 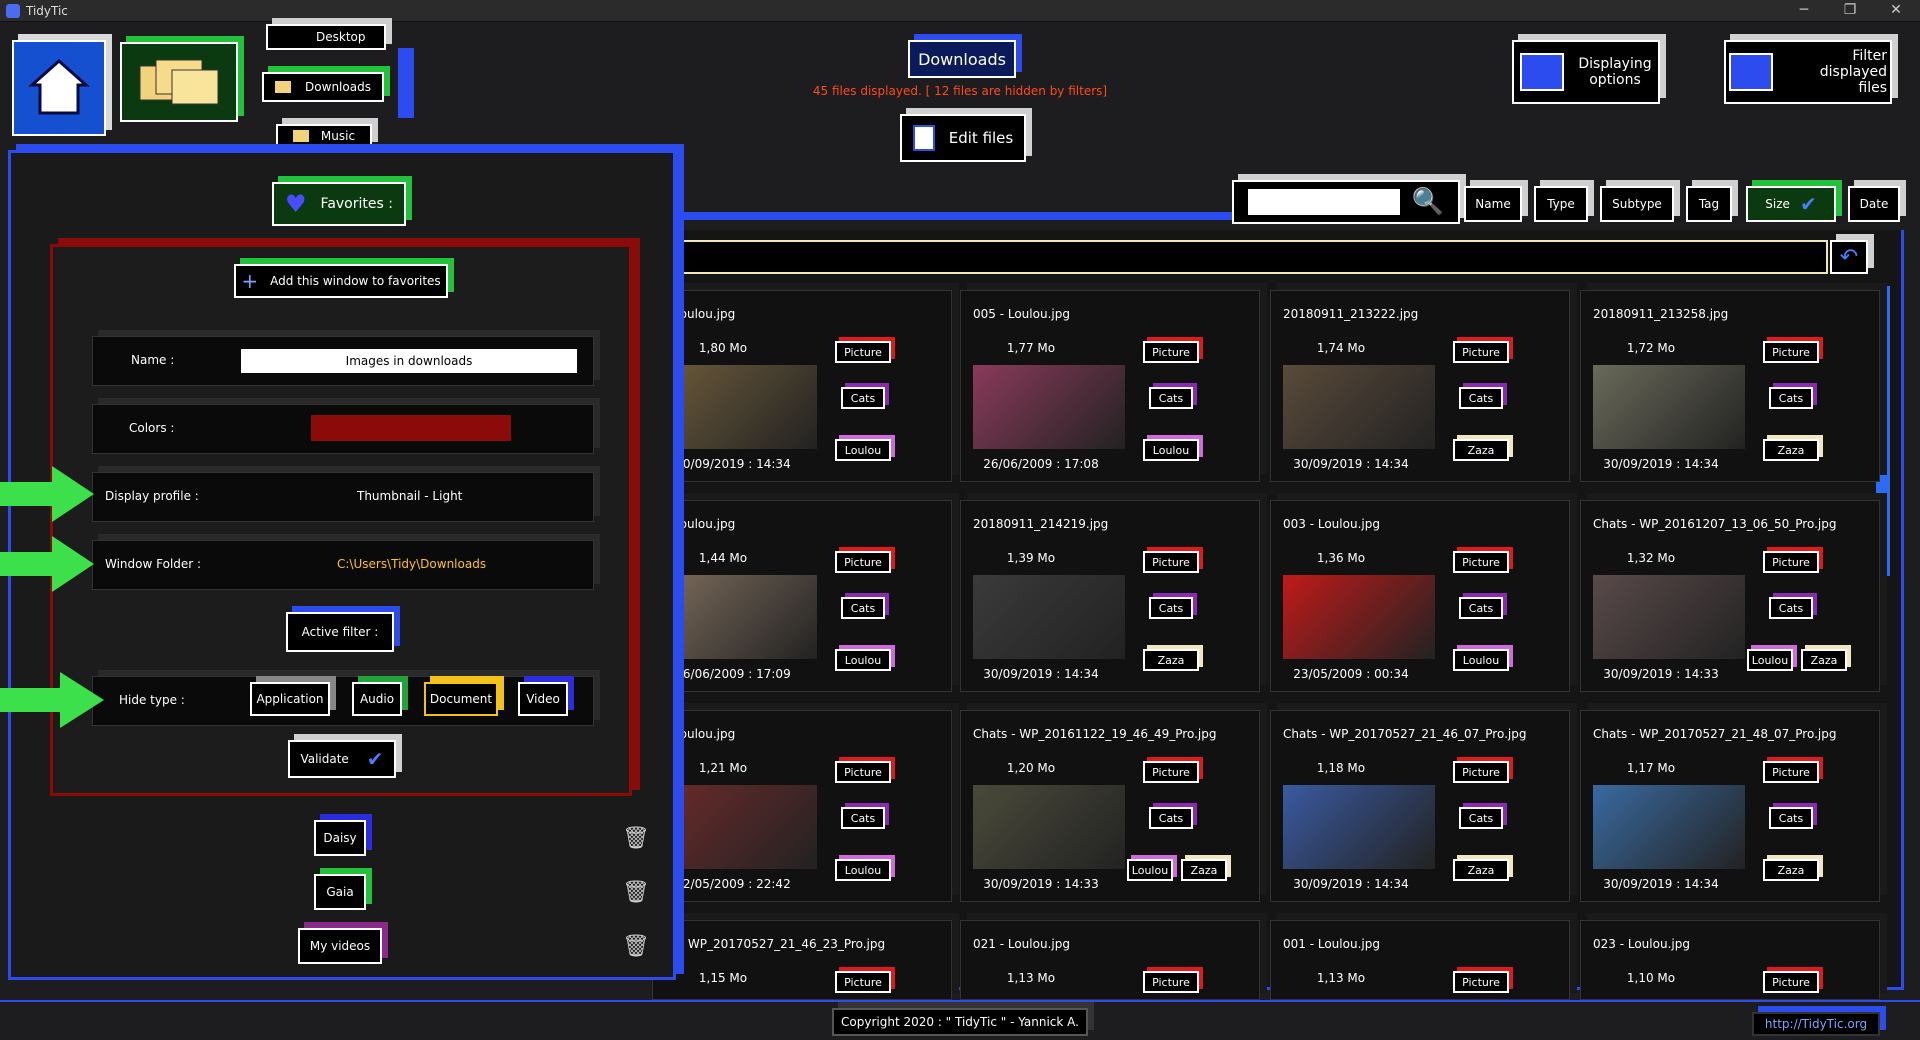 What do you see at coordinates (1849, 257) in the screenshot?
I see `back-button: ↶` at bounding box center [1849, 257].